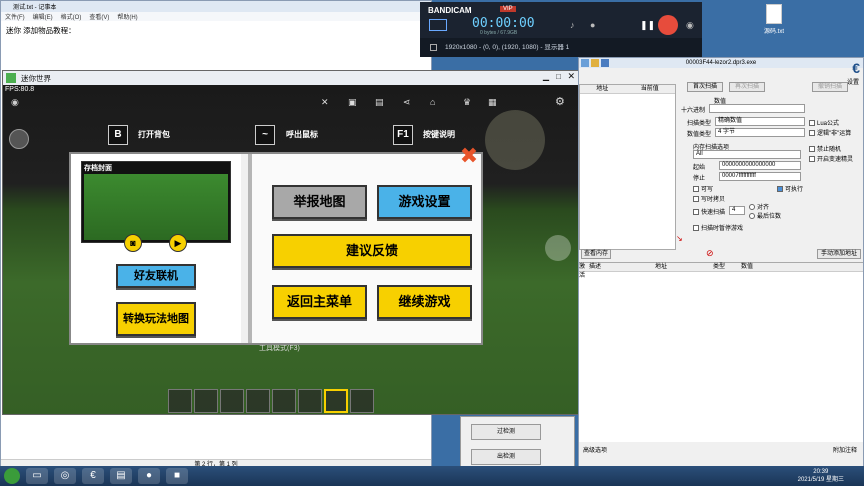  What do you see at coordinates (19, 139) in the screenshot?
I see `character-avatar` at bounding box center [19, 139].